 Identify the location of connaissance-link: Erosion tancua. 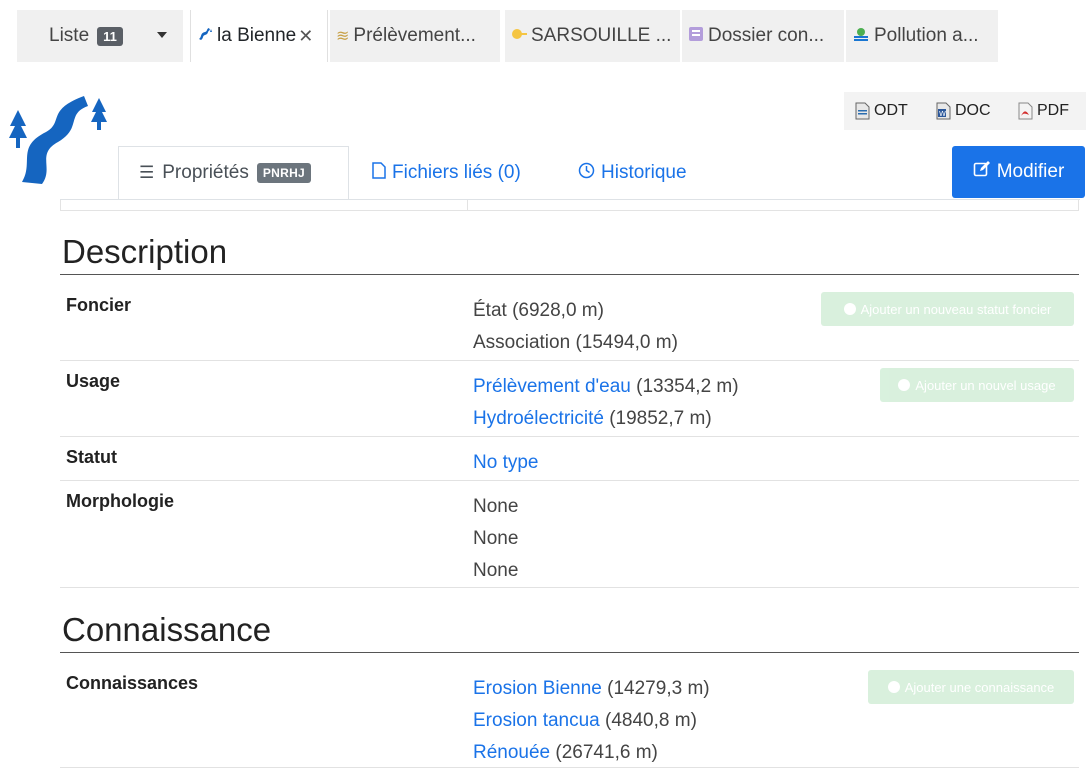
(536, 720).